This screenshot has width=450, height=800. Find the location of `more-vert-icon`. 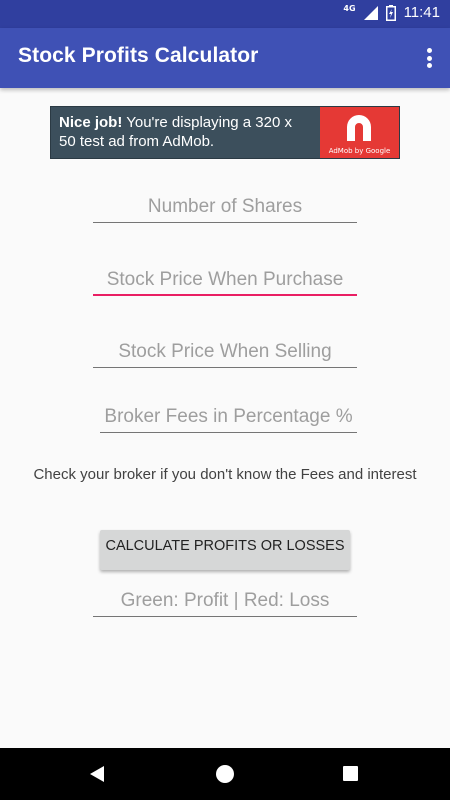

more-vert-icon is located at coordinates (429, 58).